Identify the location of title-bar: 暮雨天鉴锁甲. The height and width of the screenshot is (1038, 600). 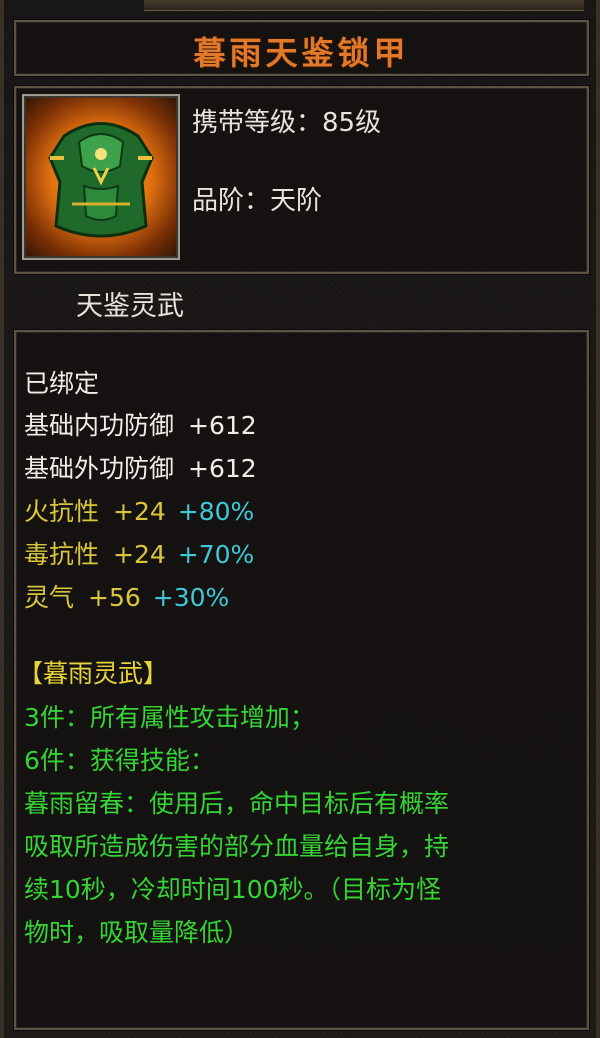
(301, 48).